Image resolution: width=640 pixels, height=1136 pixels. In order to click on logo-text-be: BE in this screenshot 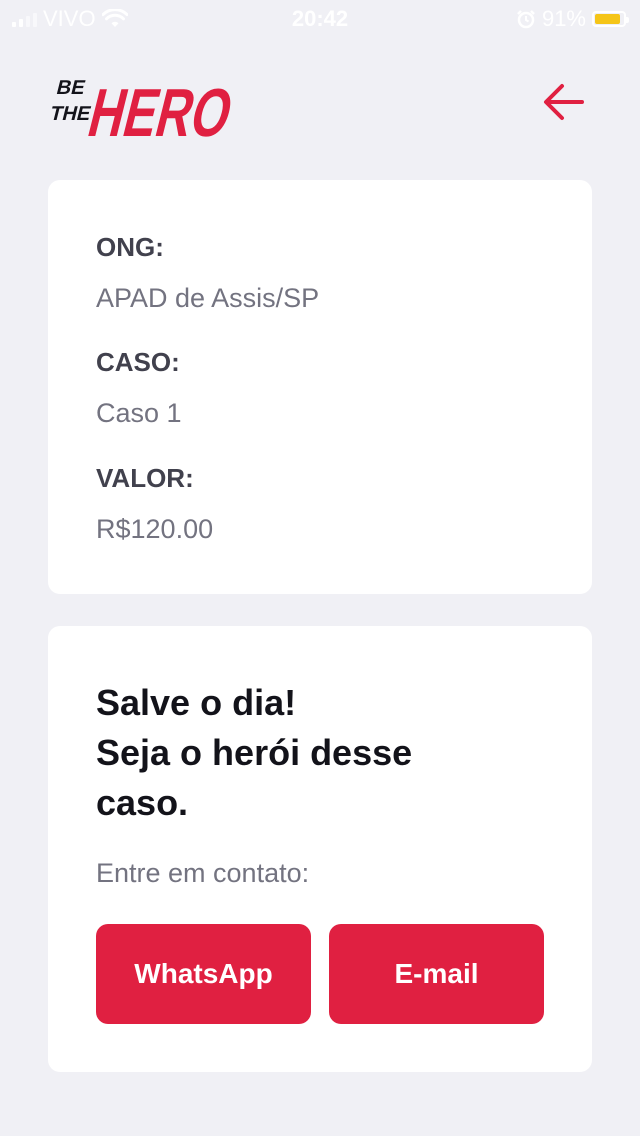, I will do `click(70, 88)`.